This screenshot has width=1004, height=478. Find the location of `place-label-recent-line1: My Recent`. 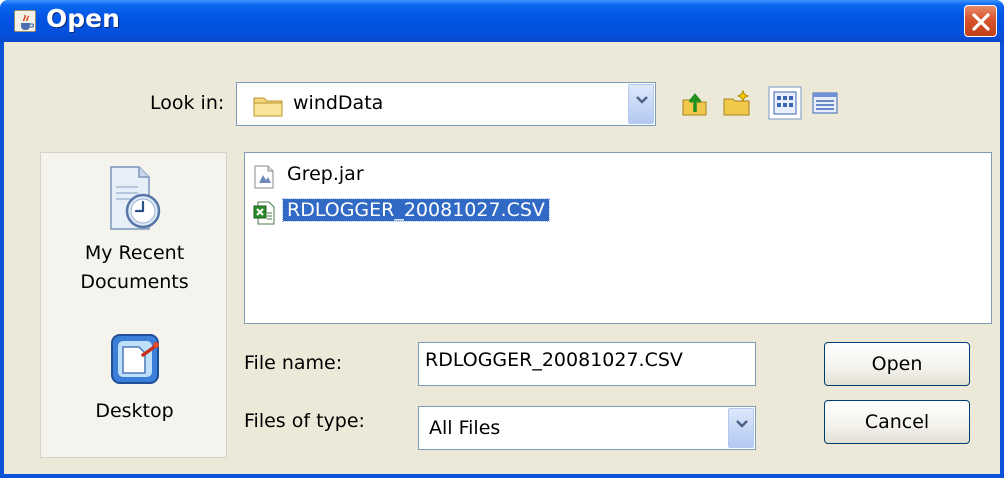

place-label-recent-line1: My Recent is located at coordinates (134, 253).